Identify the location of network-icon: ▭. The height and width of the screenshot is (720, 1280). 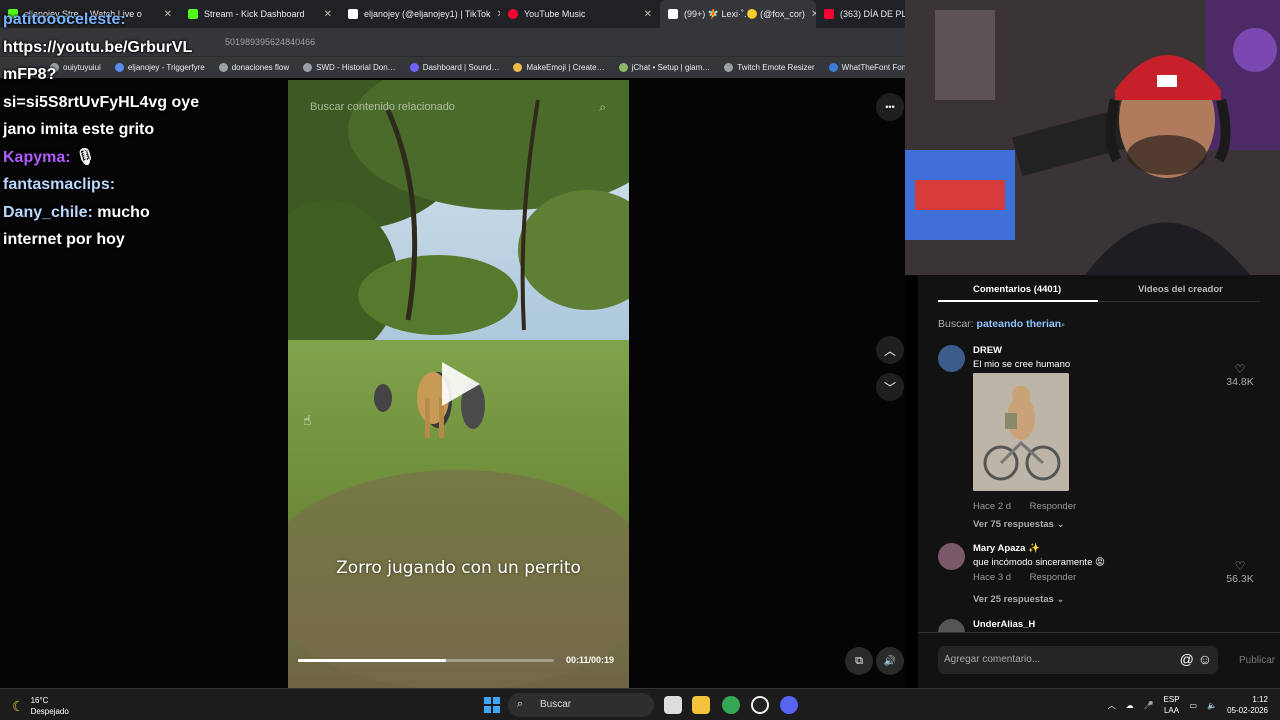
(1194, 705).